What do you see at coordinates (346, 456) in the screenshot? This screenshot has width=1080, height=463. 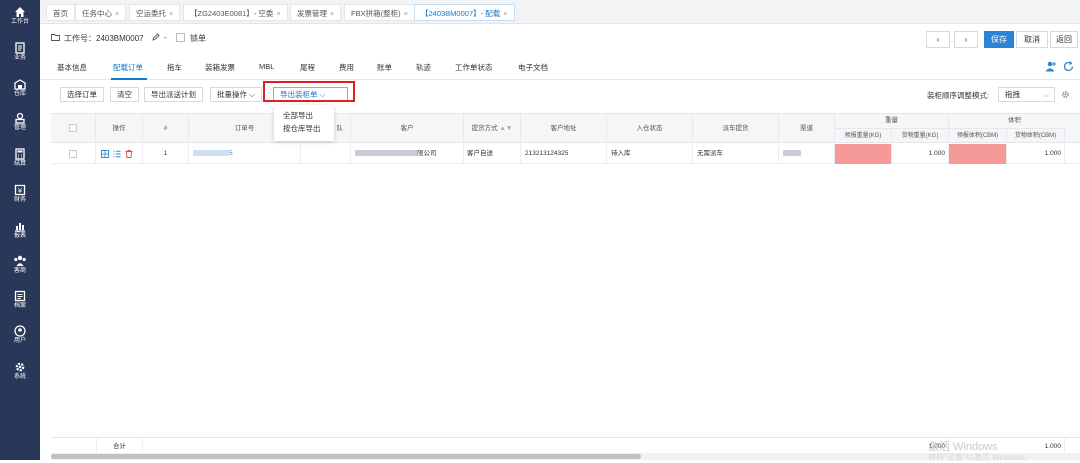 I see `scrollbar-thumb` at bounding box center [346, 456].